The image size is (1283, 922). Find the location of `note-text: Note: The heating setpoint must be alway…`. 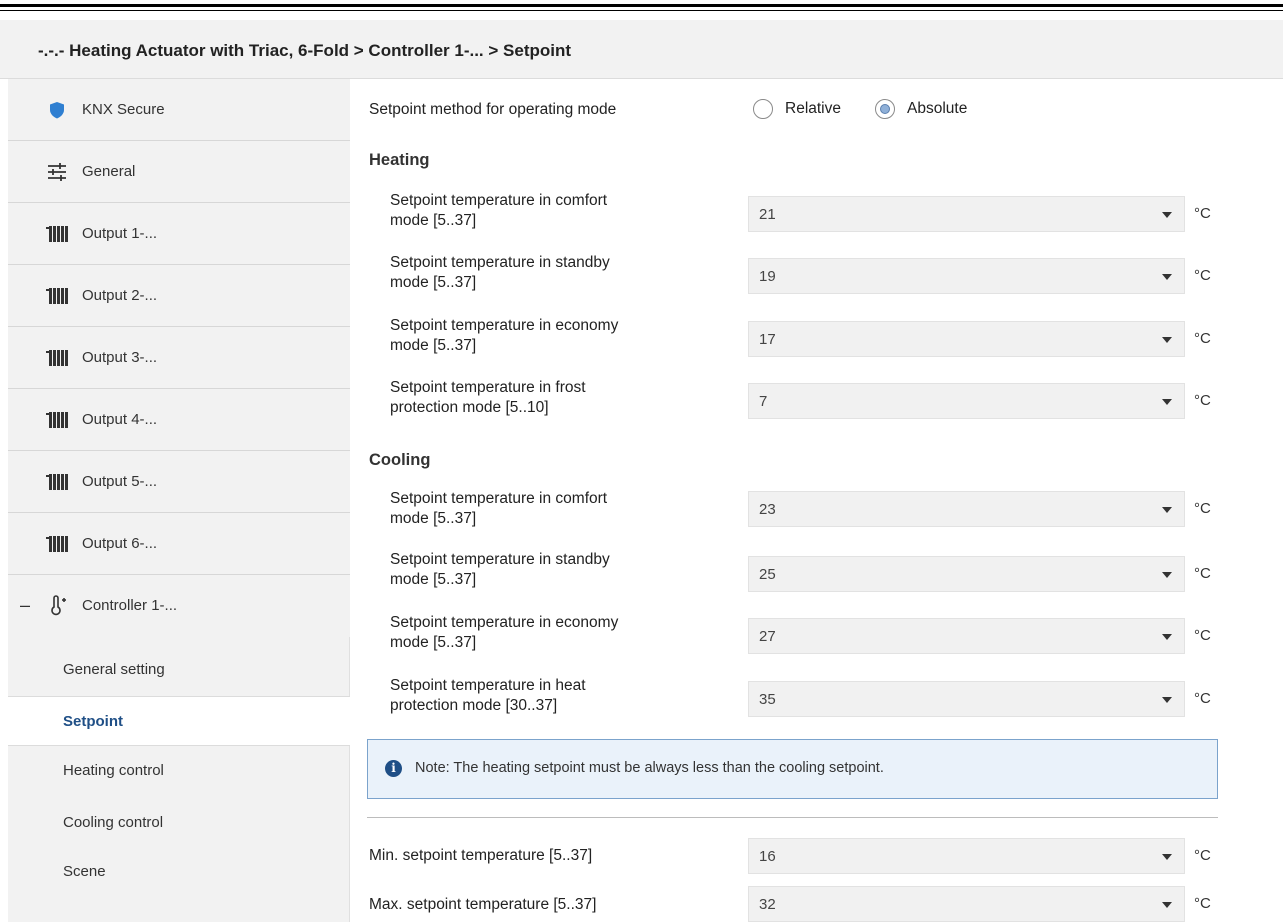

note-text: Note: The heating setpoint must be alway… is located at coordinates (649, 768).